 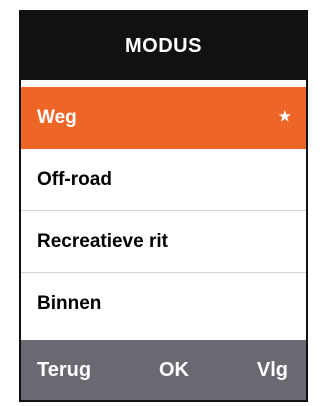 What do you see at coordinates (102, 241) in the screenshot?
I see `menu-item-label: Recreatieve rit` at bounding box center [102, 241].